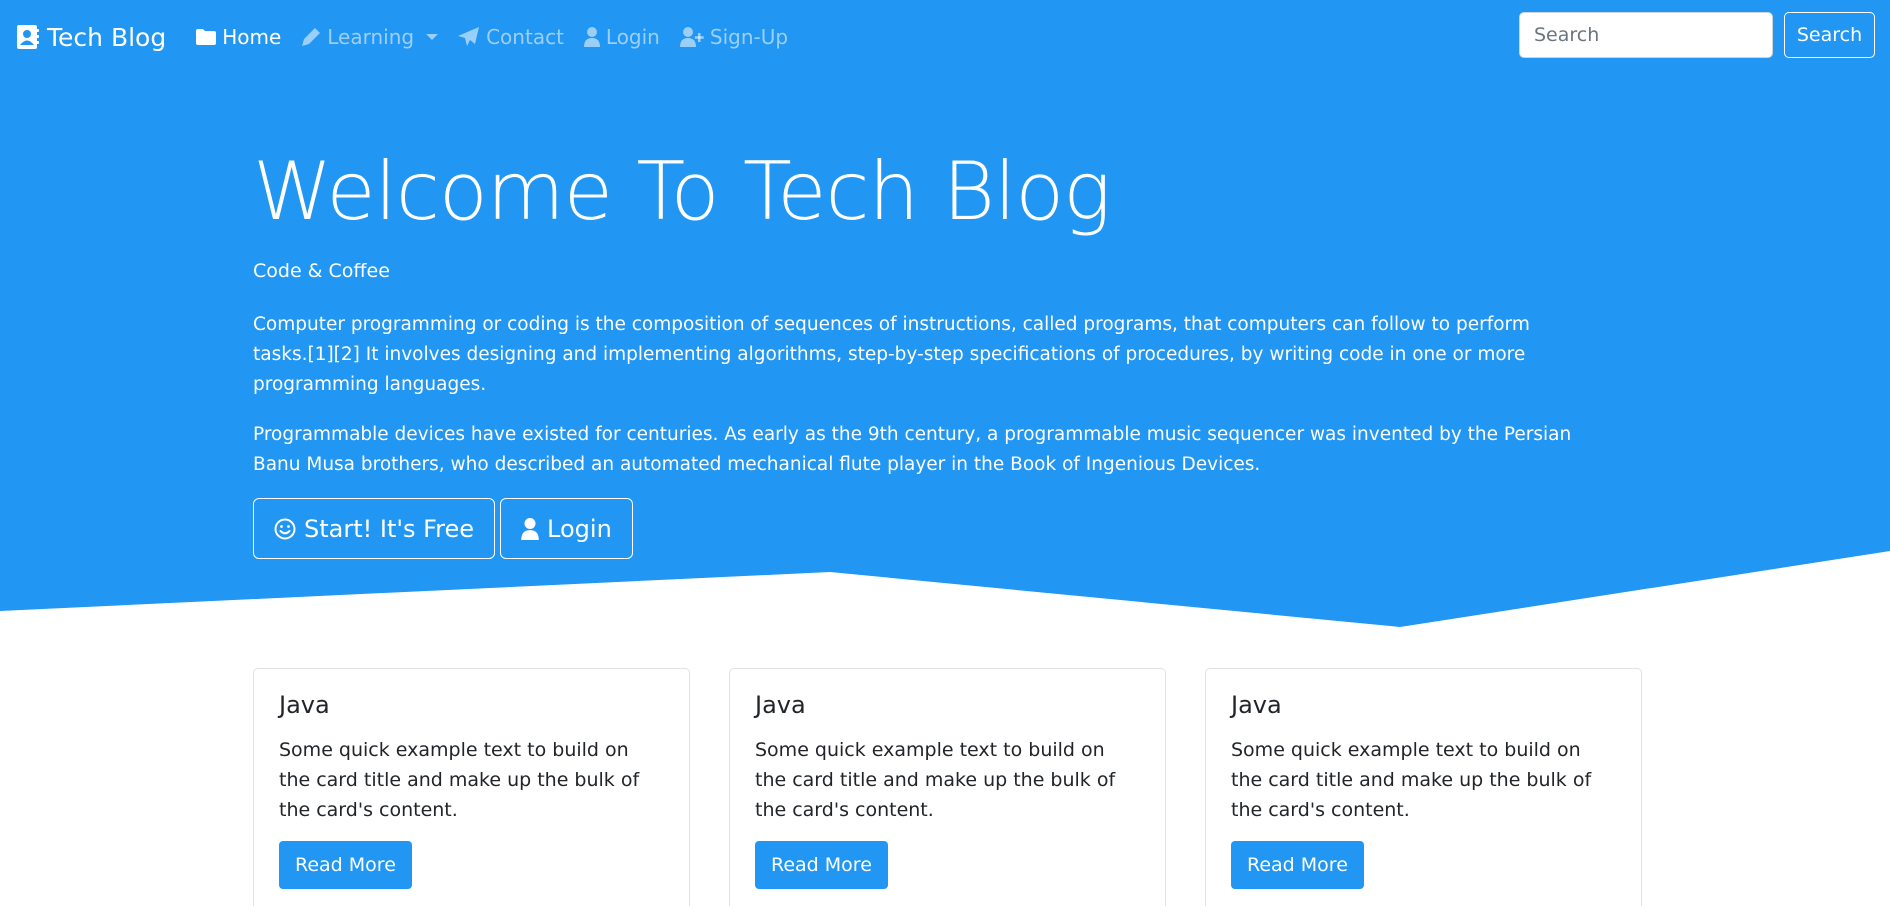 The image size is (1890, 906). I want to click on search-form: Search, so click(1697, 35).